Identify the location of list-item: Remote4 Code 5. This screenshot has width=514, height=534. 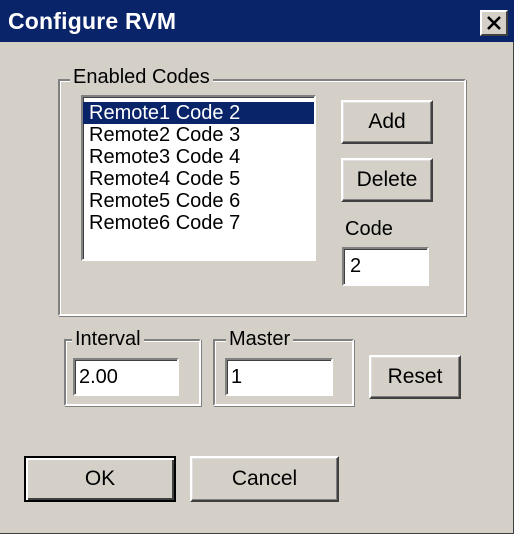
(198, 179).